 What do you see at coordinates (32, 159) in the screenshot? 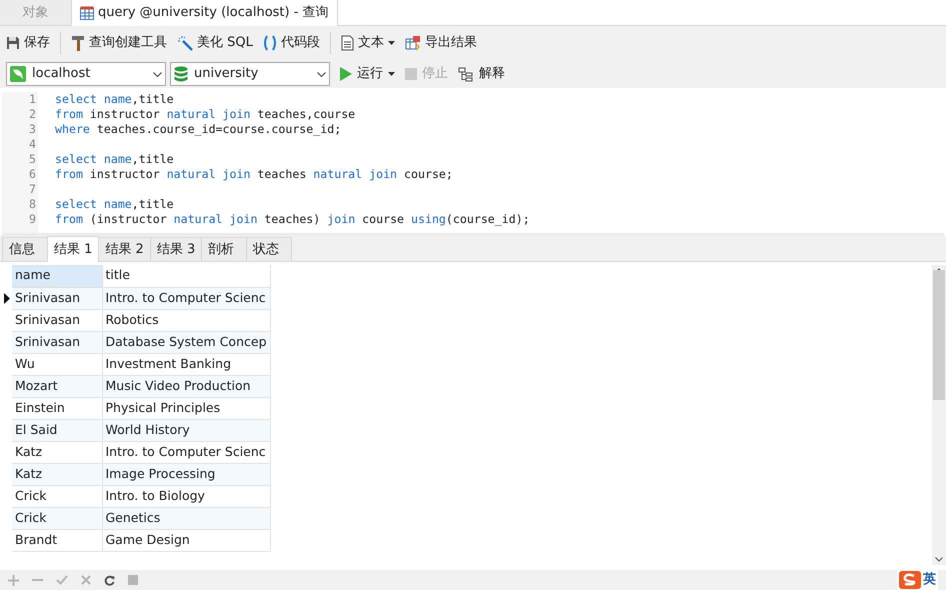
I see `line-number: 5` at bounding box center [32, 159].